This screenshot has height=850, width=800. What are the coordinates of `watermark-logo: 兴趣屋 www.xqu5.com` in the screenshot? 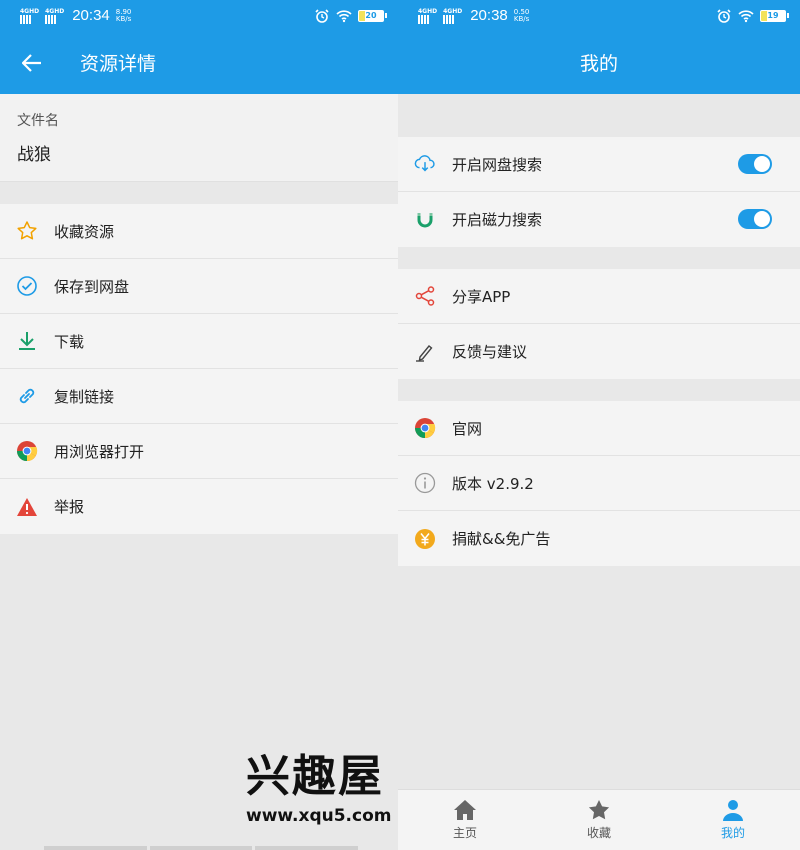 It's located at (328, 792).